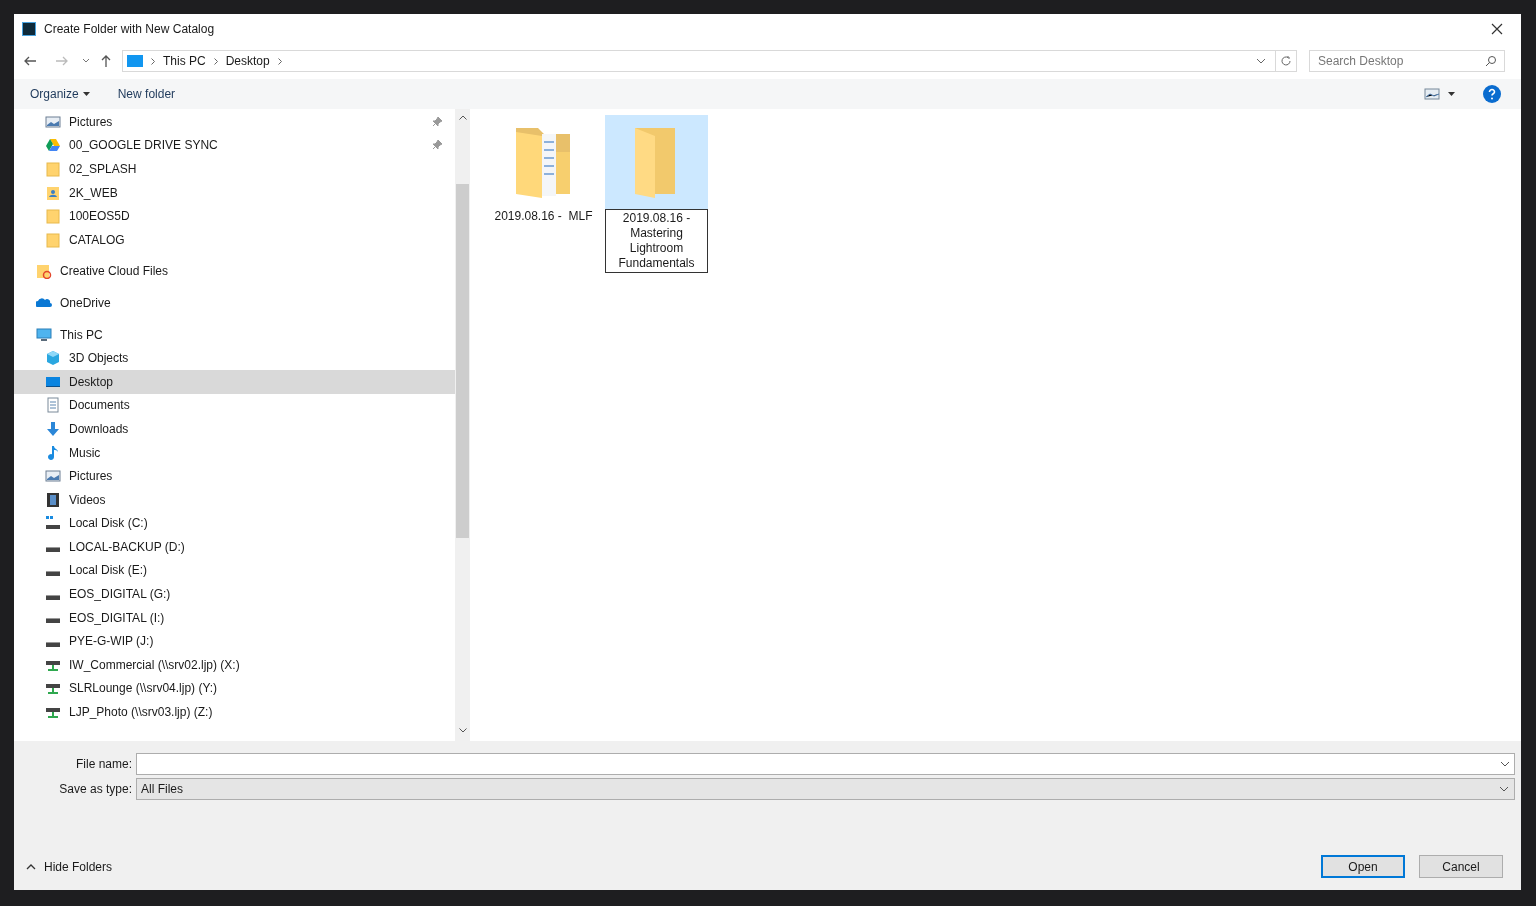 This screenshot has height=906, width=1536. What do you see at coordinates (656, 241) in the screenshot?
I see `rename-field: 2019.08.16 - Mastering Lightroom Fundamentals` at bounding box center [656, 241].